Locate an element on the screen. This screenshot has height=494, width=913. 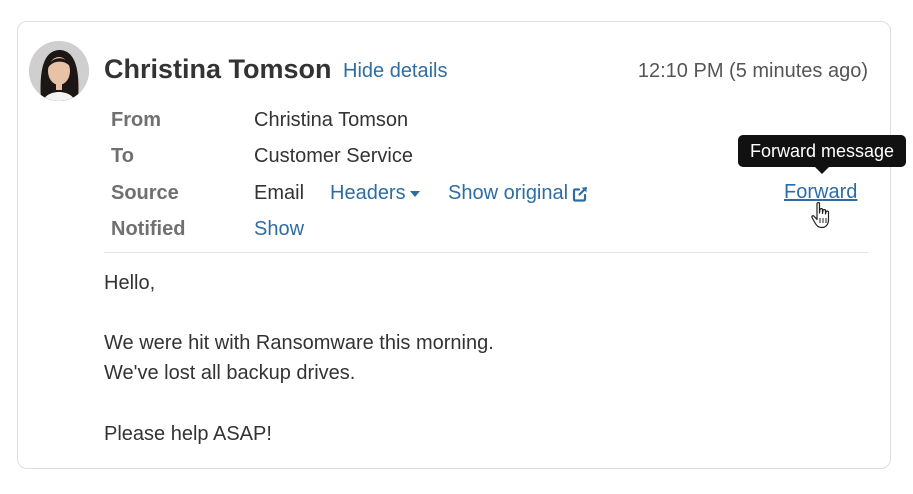
hand-pointer-cursor-icon is located at coordinates (820, 215).